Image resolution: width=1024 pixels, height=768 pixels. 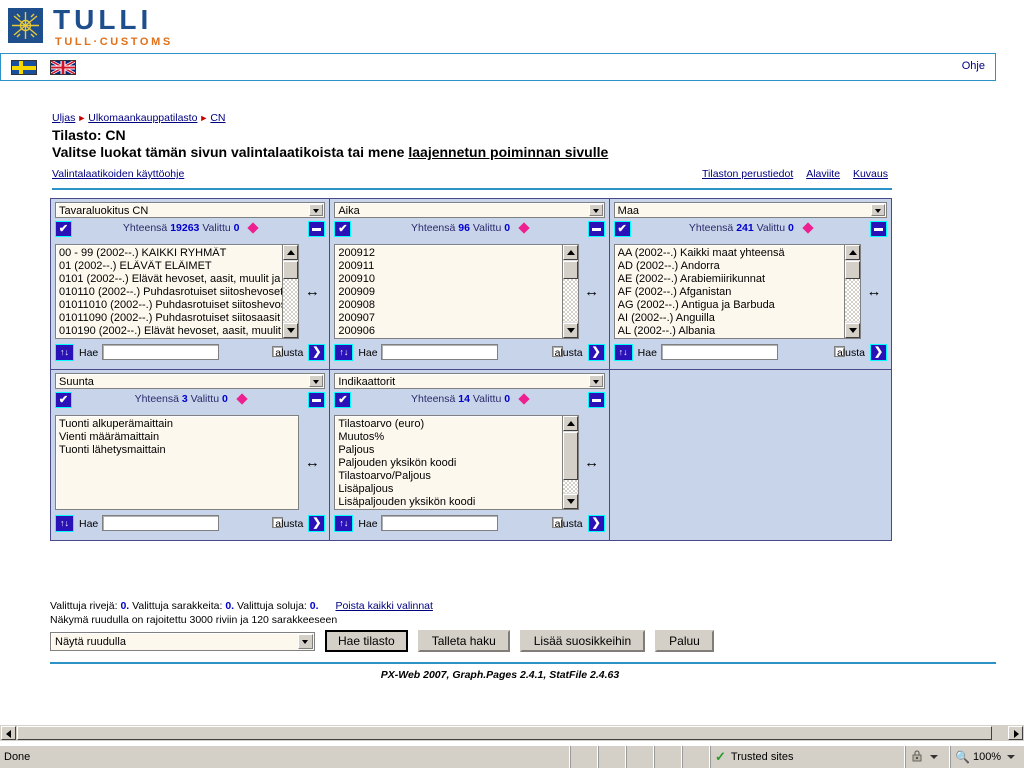 What do you see at coordinates (739, 279) in the screenshot?
I see `list-item: AE (2002--.) Arabiemiirikunnat` at bounding box center [739, 279].